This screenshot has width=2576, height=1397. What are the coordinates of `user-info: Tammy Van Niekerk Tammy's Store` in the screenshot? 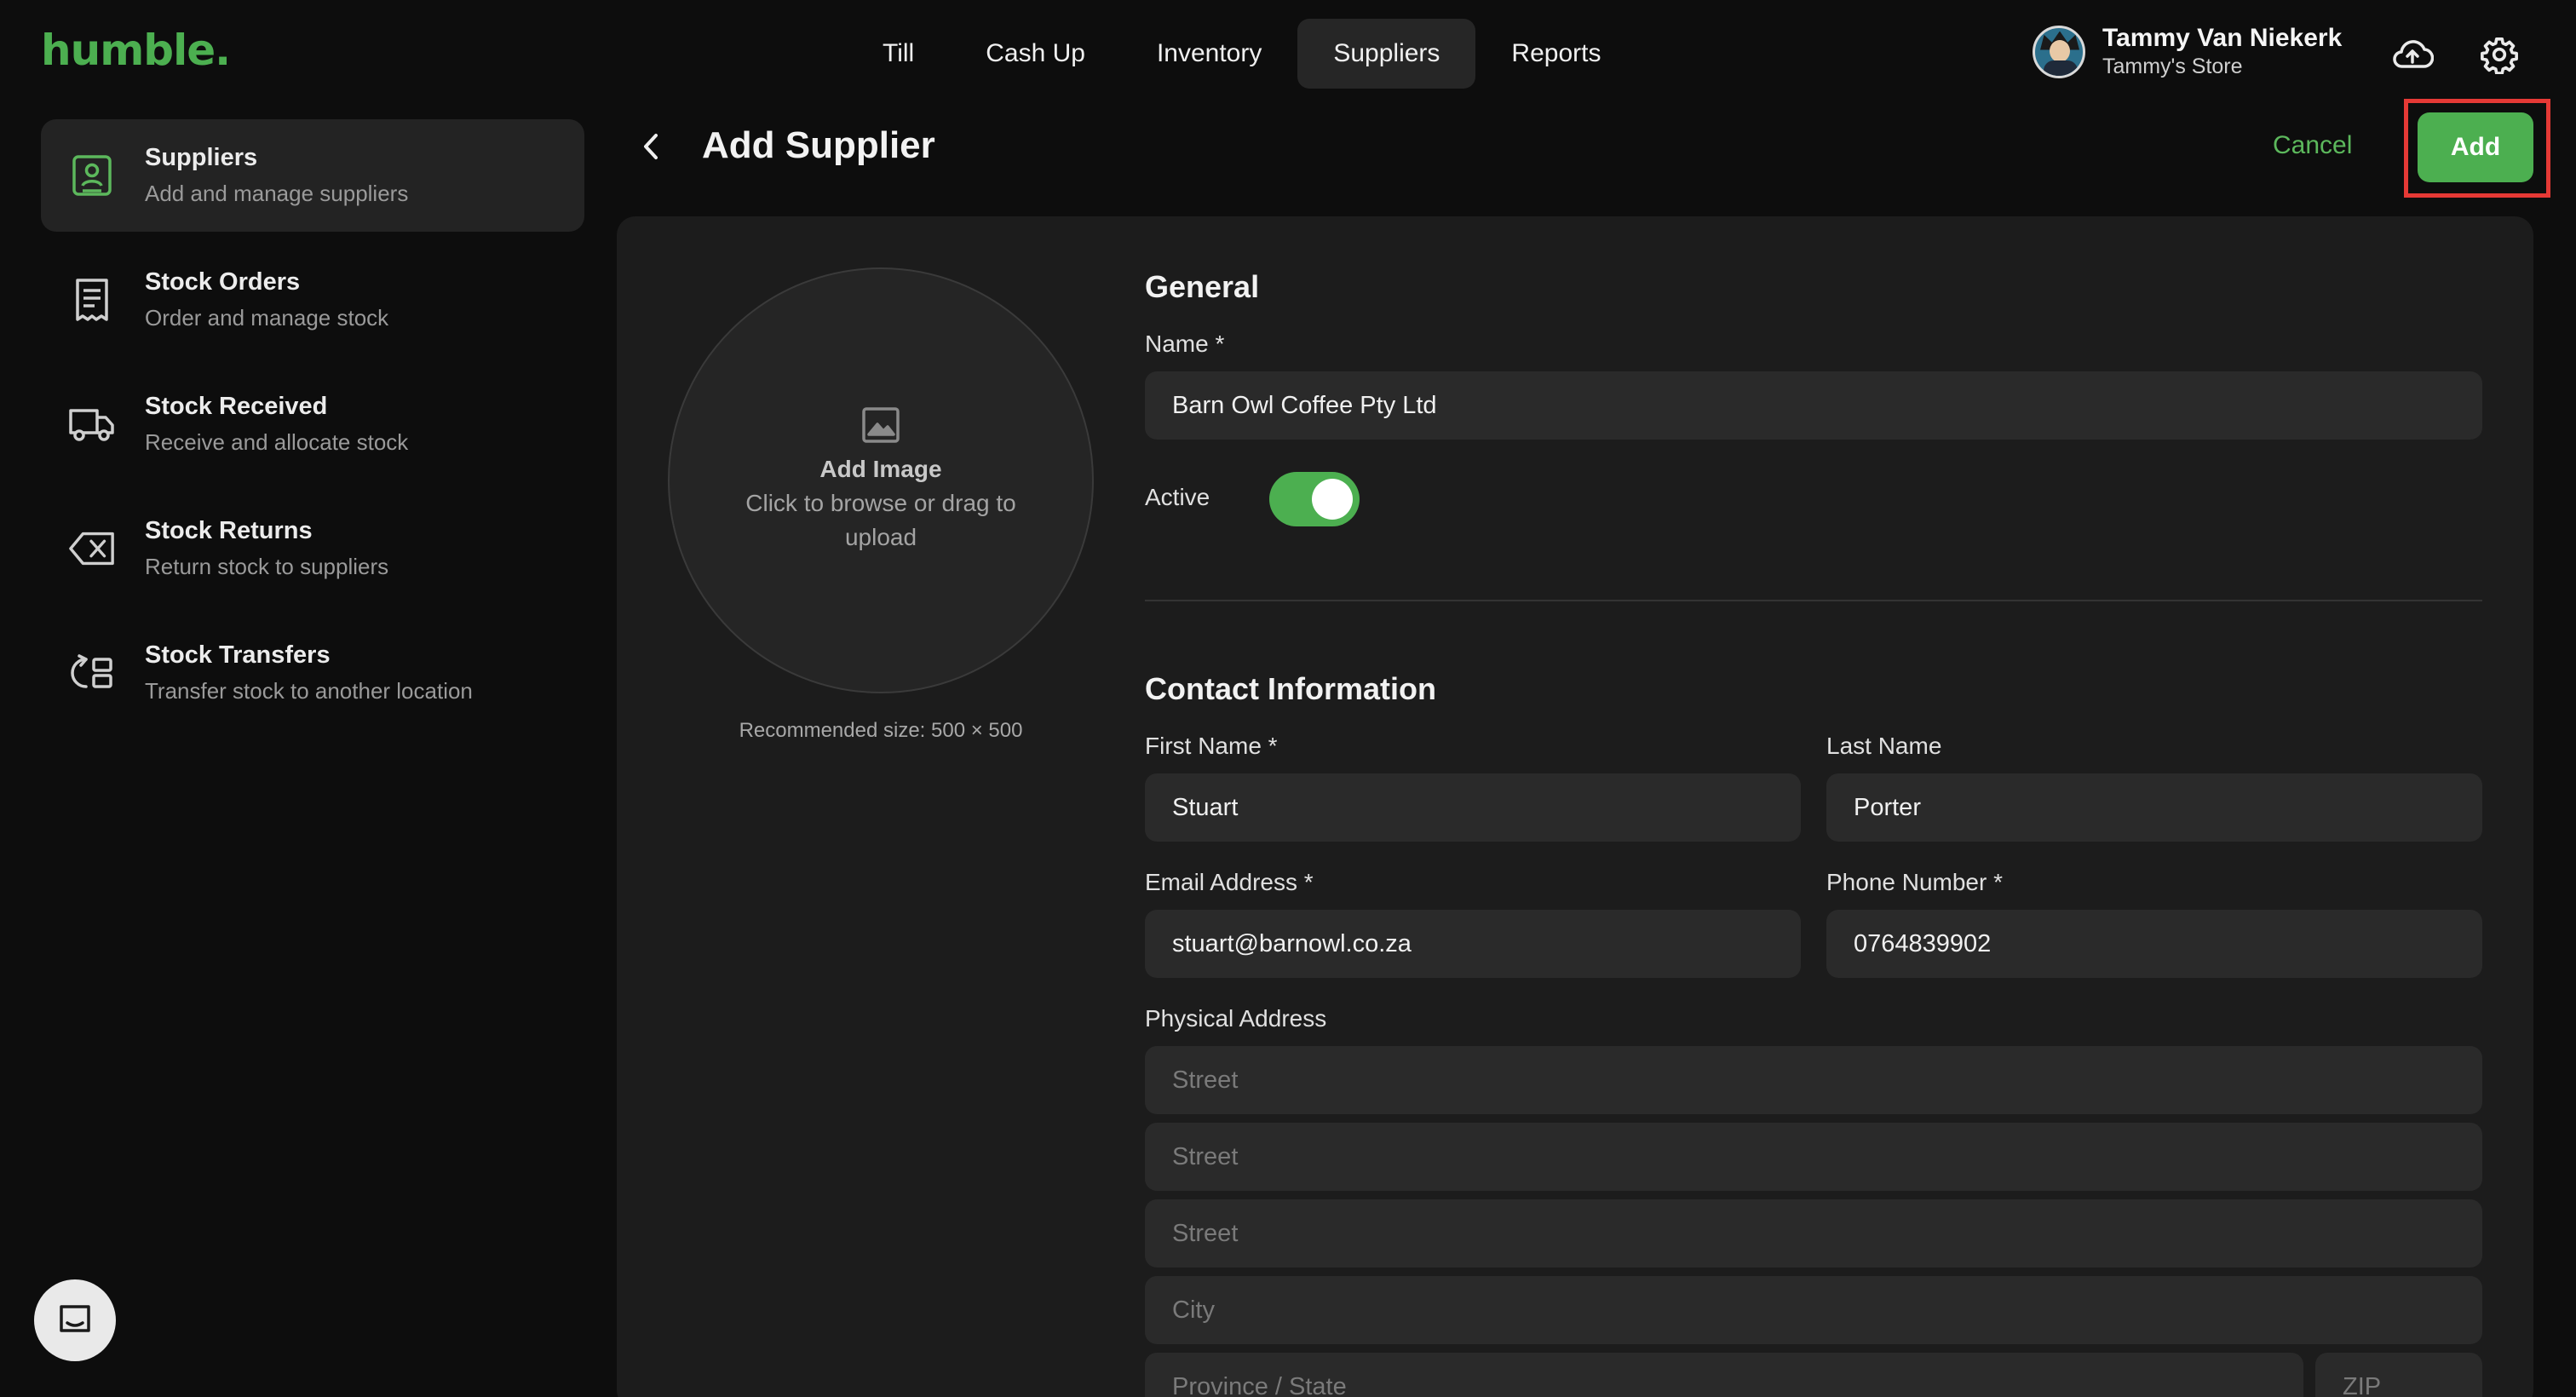 It's located at (2222, 51).